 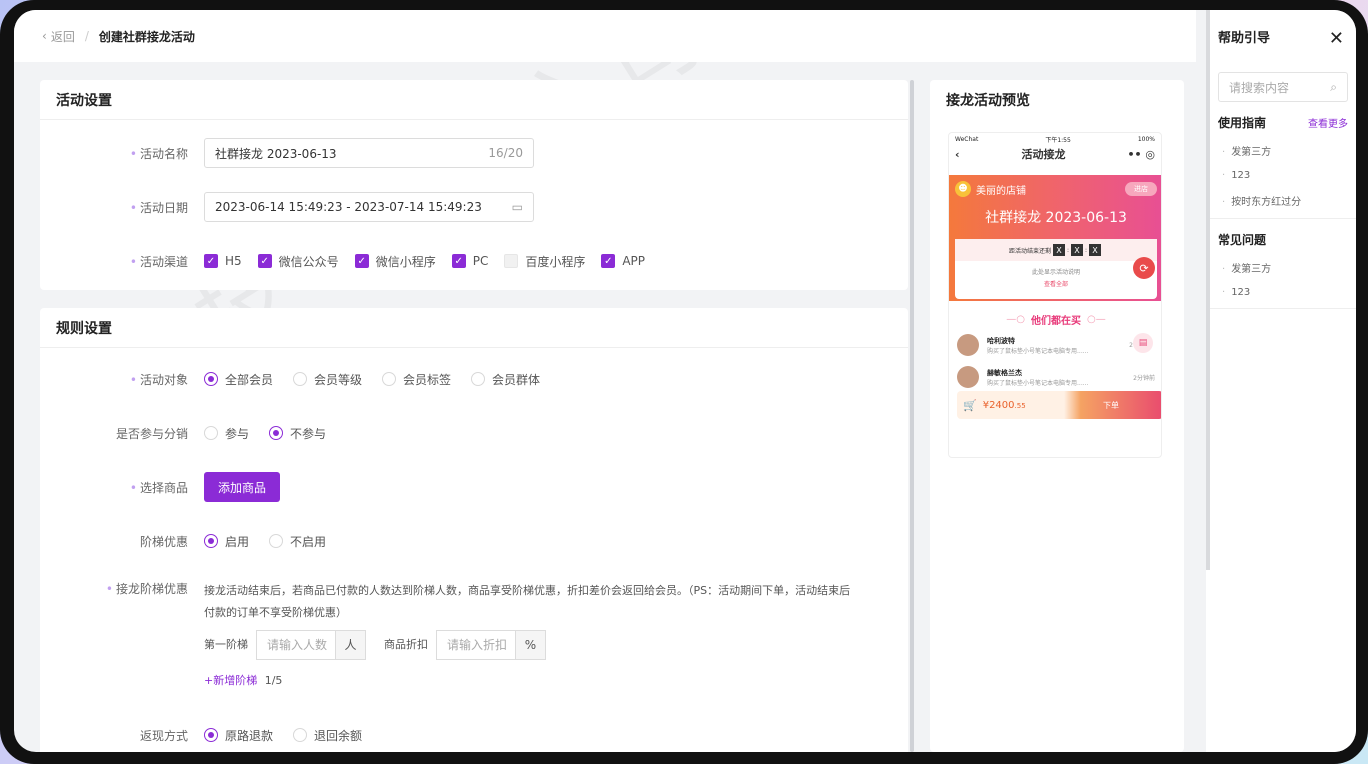 What do you see at coordinates (416, 379) in the screenshot?
I see `radio-member-tag: 会员标签` at bounding box center [416, 379].